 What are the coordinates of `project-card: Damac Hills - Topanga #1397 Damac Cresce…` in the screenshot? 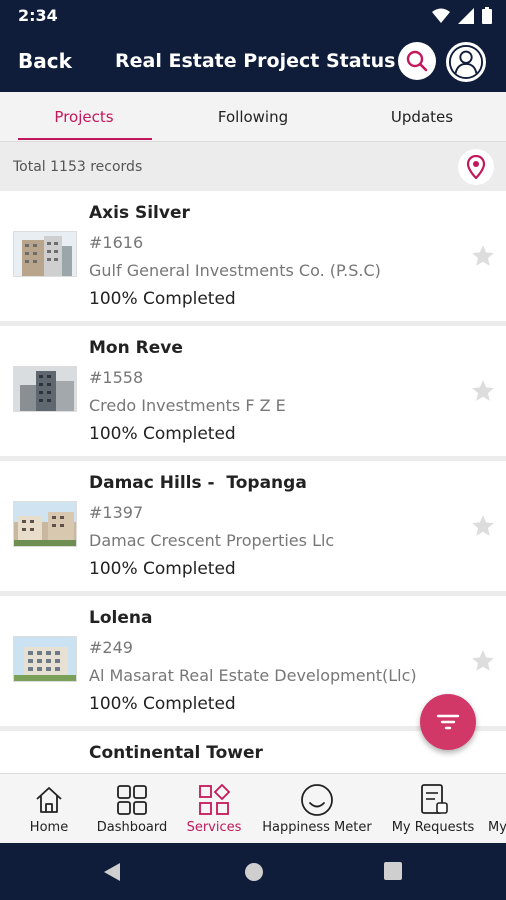 It's located at (253, 526).